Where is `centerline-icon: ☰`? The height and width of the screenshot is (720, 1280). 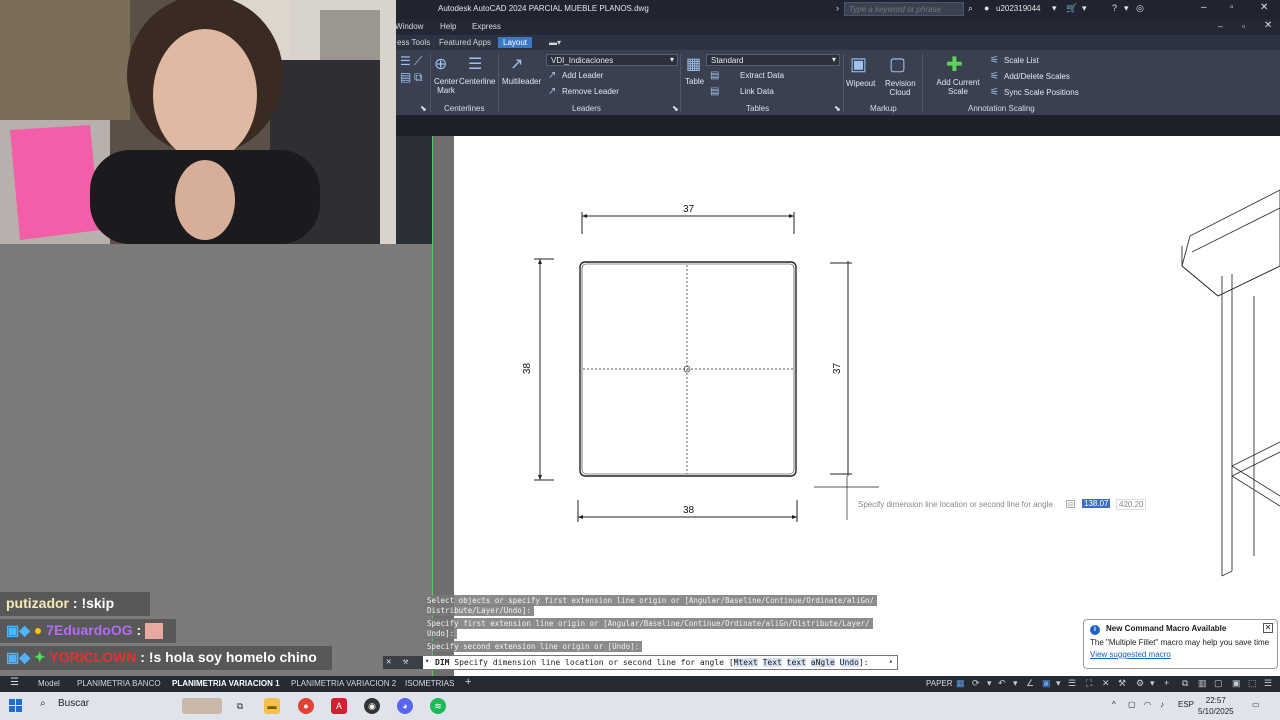 centerline-icon: ☰ is located at coordinates (475, 64).